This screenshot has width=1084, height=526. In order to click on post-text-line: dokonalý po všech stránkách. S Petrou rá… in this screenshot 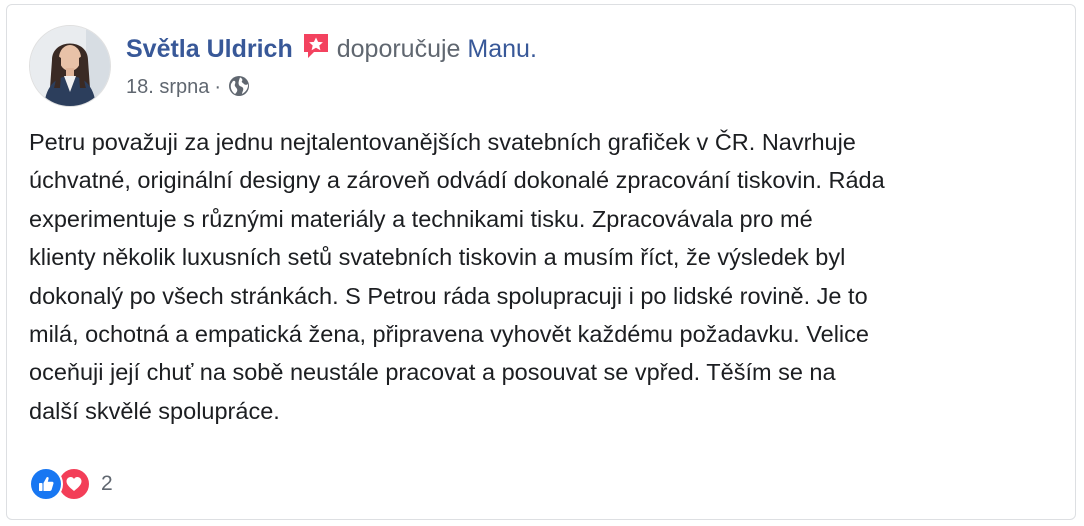, I will do `click(448, 295)`.